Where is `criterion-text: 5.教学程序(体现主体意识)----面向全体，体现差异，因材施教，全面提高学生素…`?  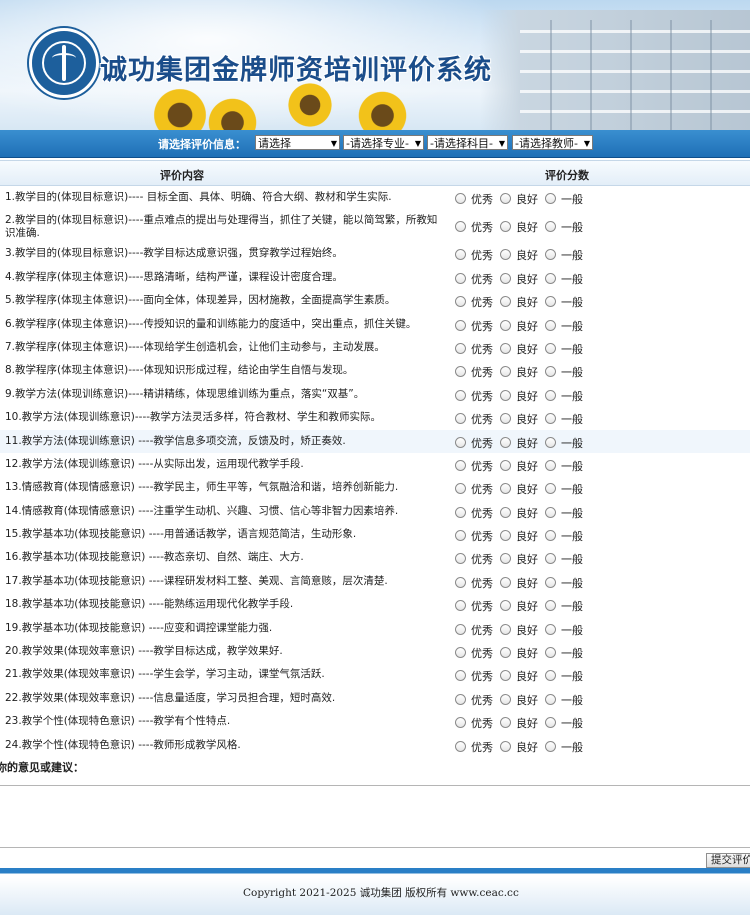 criterion-text: 5.教学程序(体现主体意识)----面向全体，体现差异，因材施教，全面提高学生素… is located at coordinates (200, 300).